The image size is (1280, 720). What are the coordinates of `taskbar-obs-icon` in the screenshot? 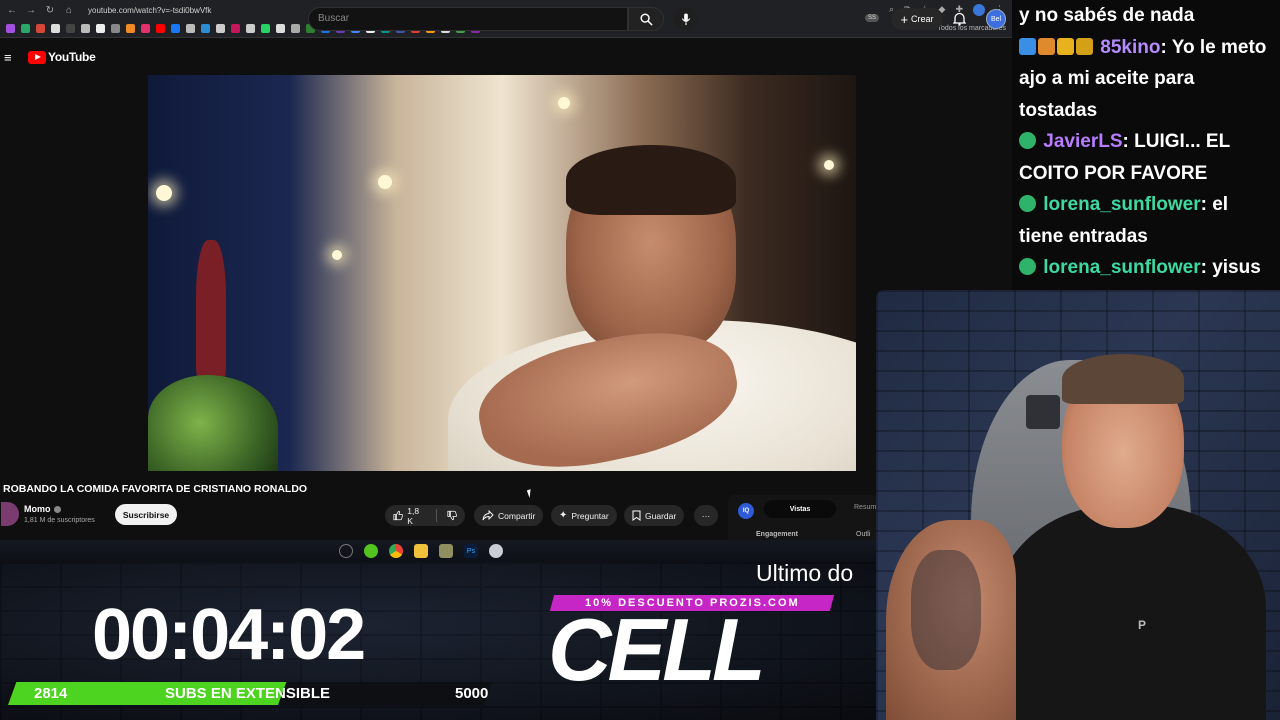 It's located at (346, 551).